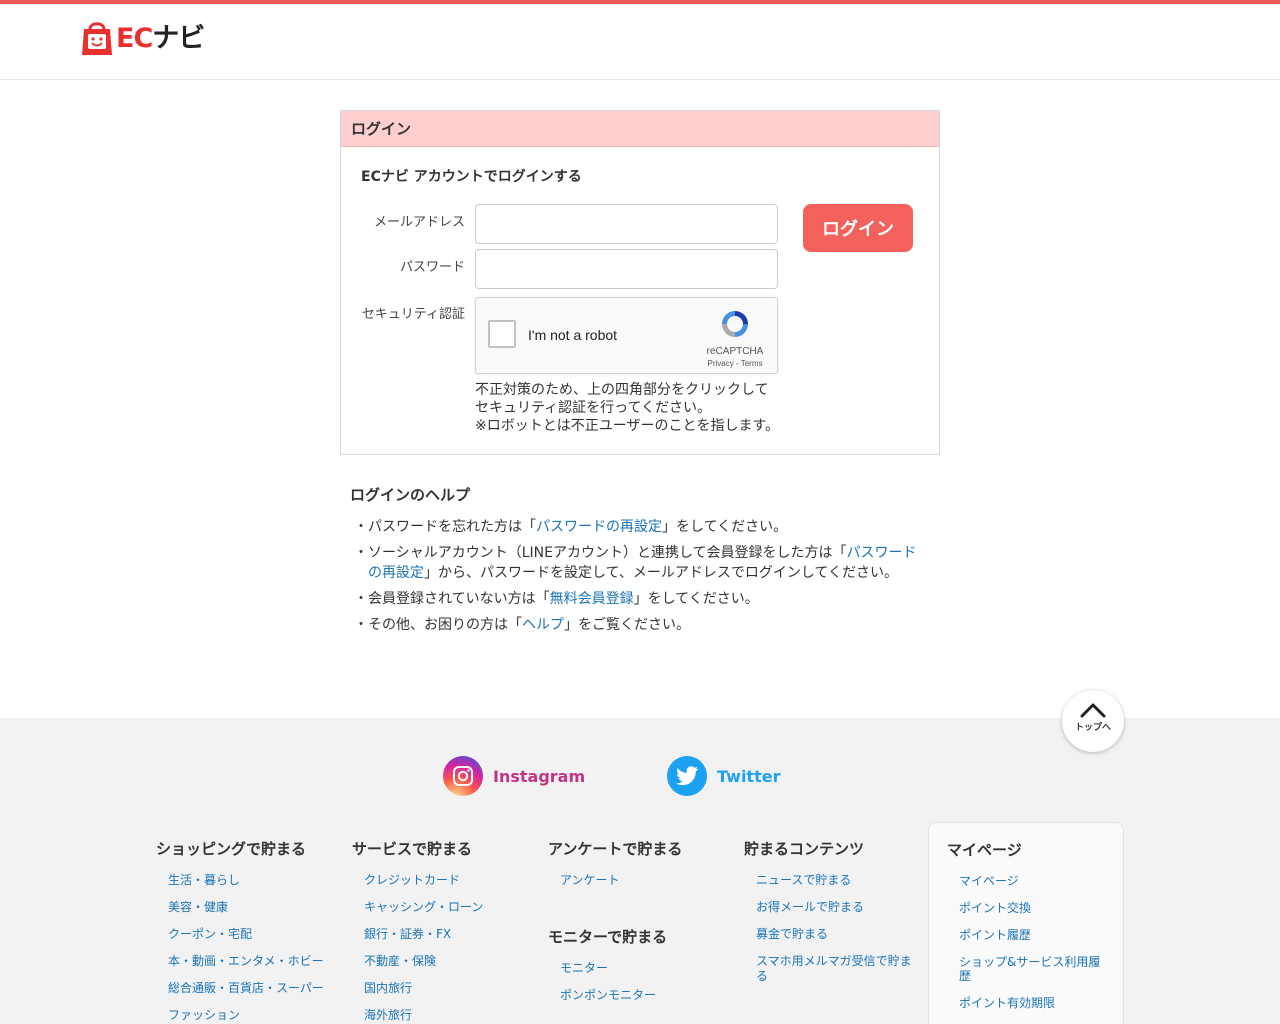  I want to click on recaptcha-links: Privacy - Terms, so click(735, 363).